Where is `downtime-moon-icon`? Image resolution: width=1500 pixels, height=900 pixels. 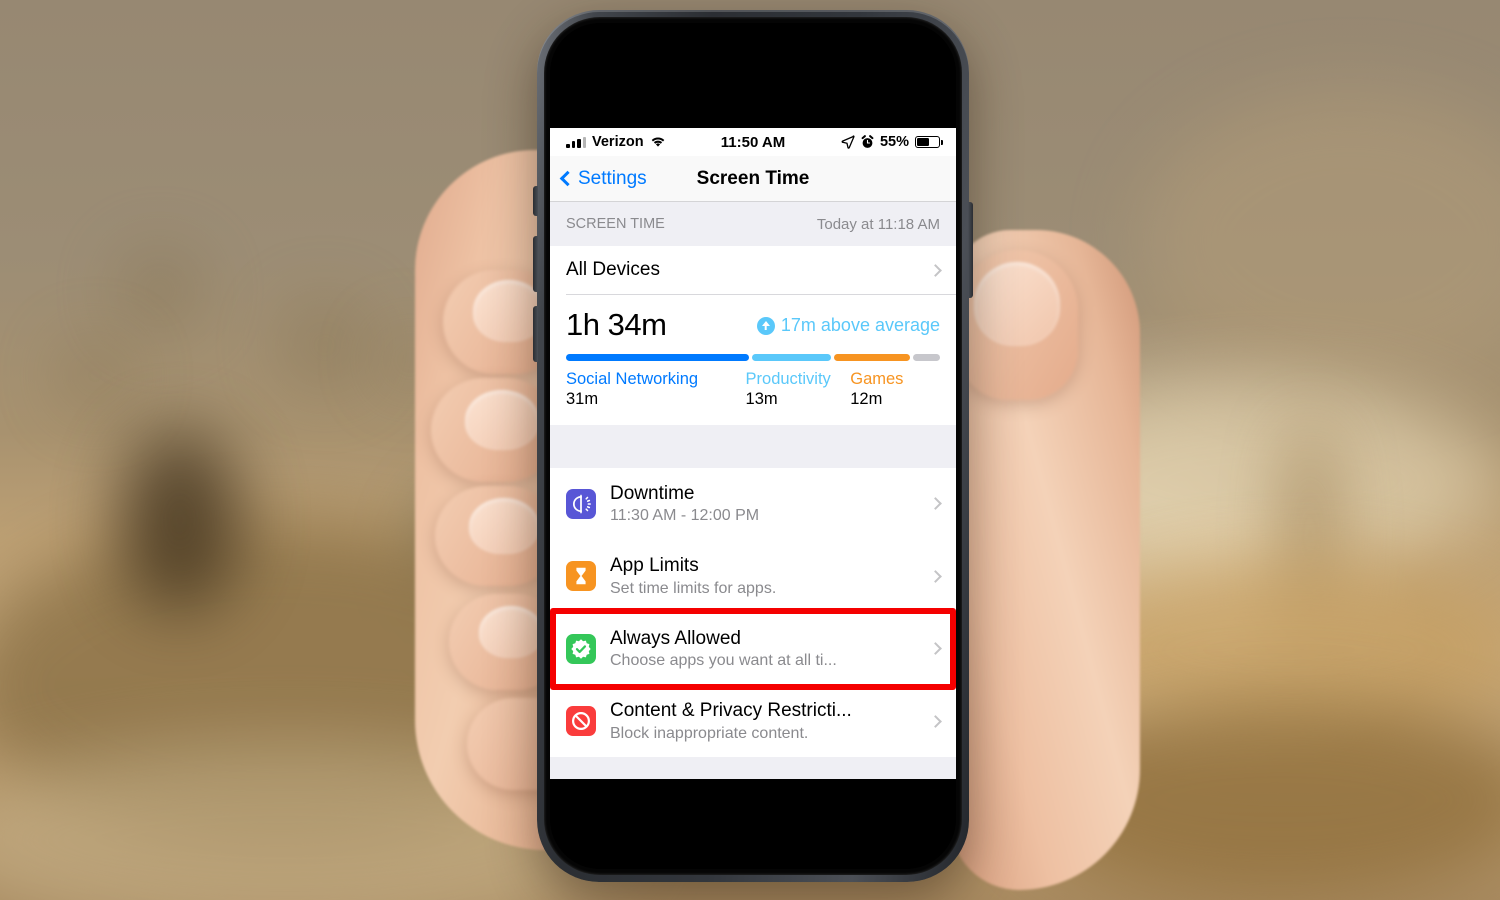 downtime-moon-icon is located at coordinates (582, 503).